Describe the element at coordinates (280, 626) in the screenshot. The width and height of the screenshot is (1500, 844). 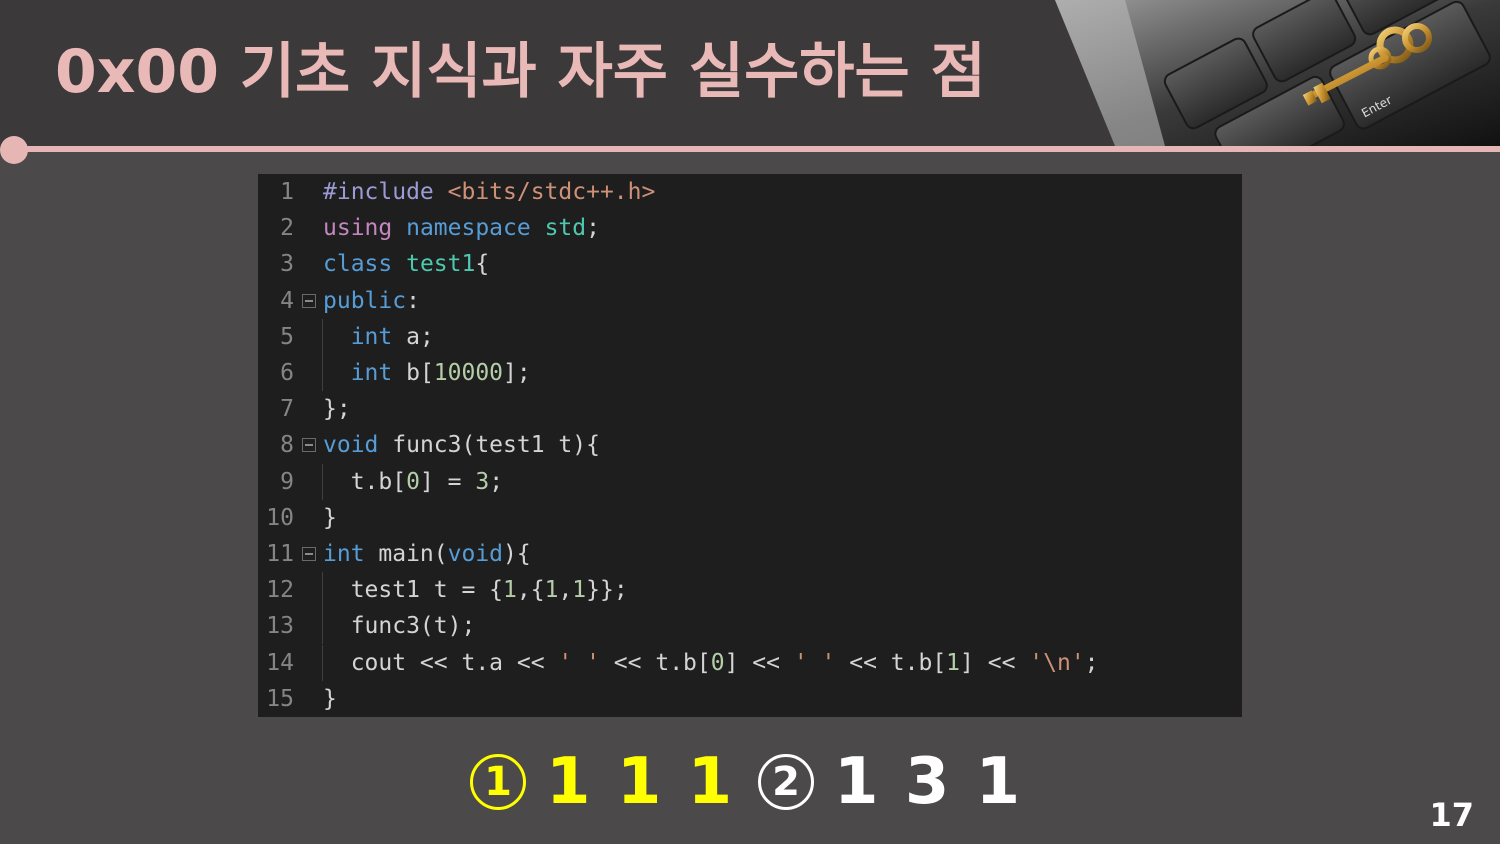
I see `line-number: 13` at that location.